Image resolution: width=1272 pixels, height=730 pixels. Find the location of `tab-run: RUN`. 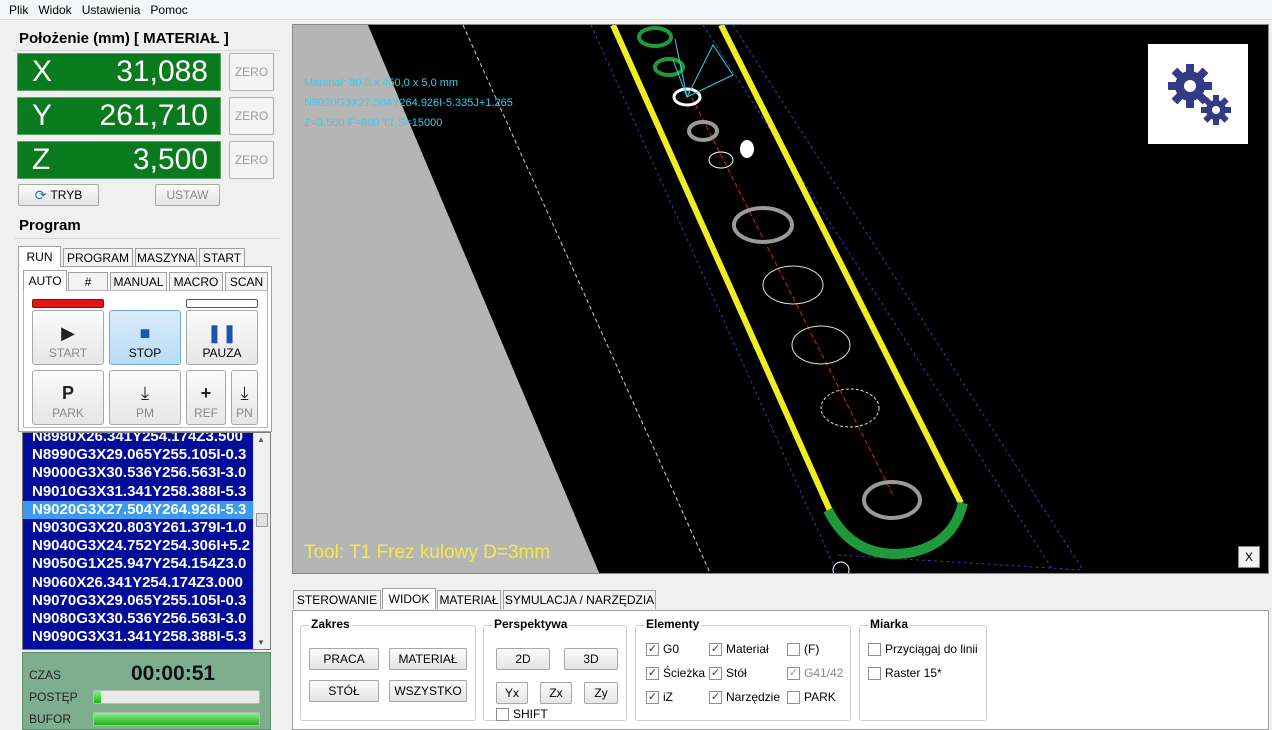

tab-run: RUN is located at coordinates (39, 256).